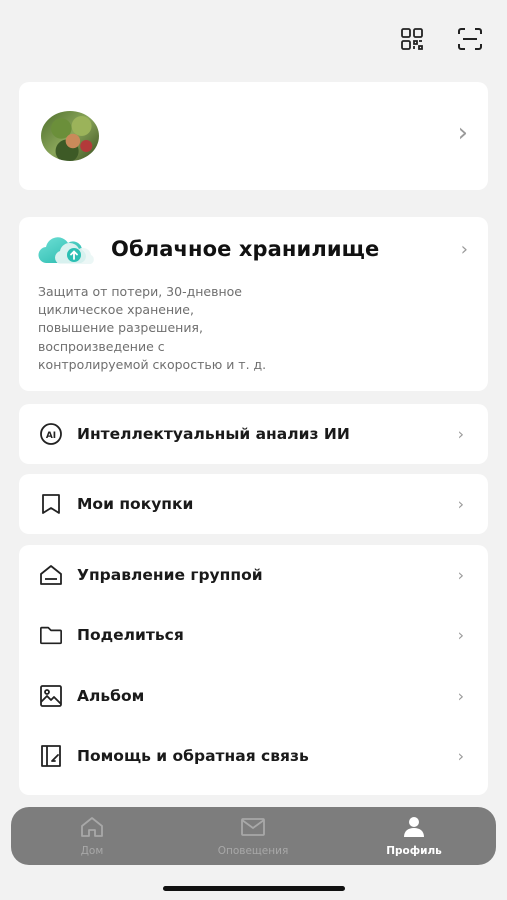  I want to click on avatar, so click(70, 136).